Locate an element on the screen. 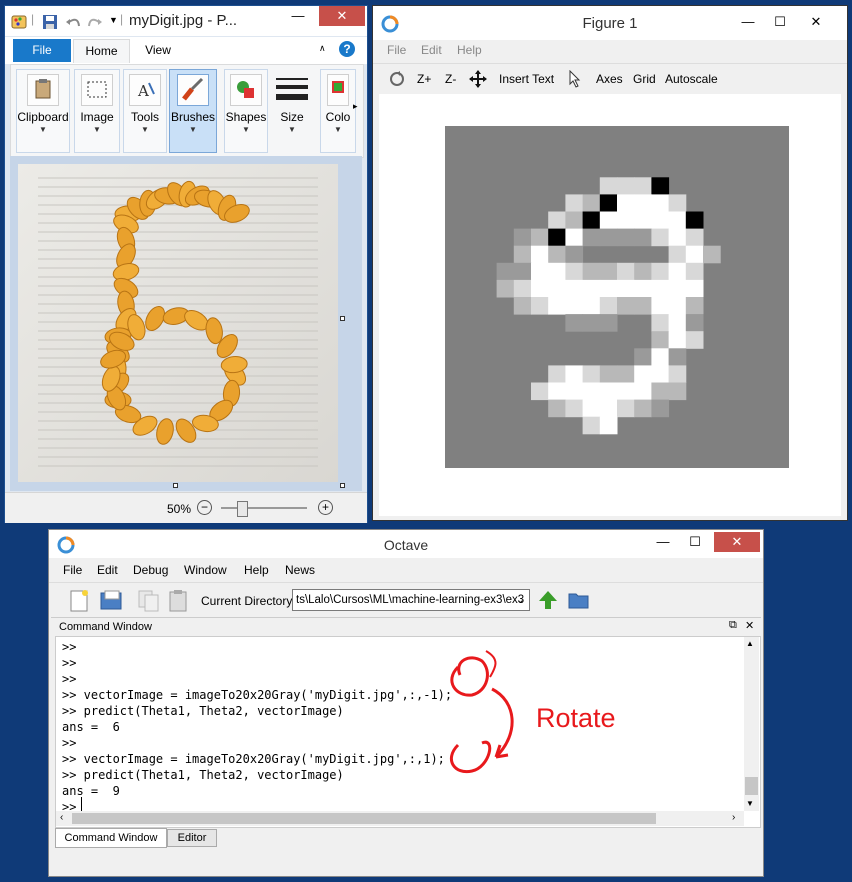 This screenshot has height=882, width=852. collapse-ribbon-icon: ∧ is located at coordinates (322, 48).